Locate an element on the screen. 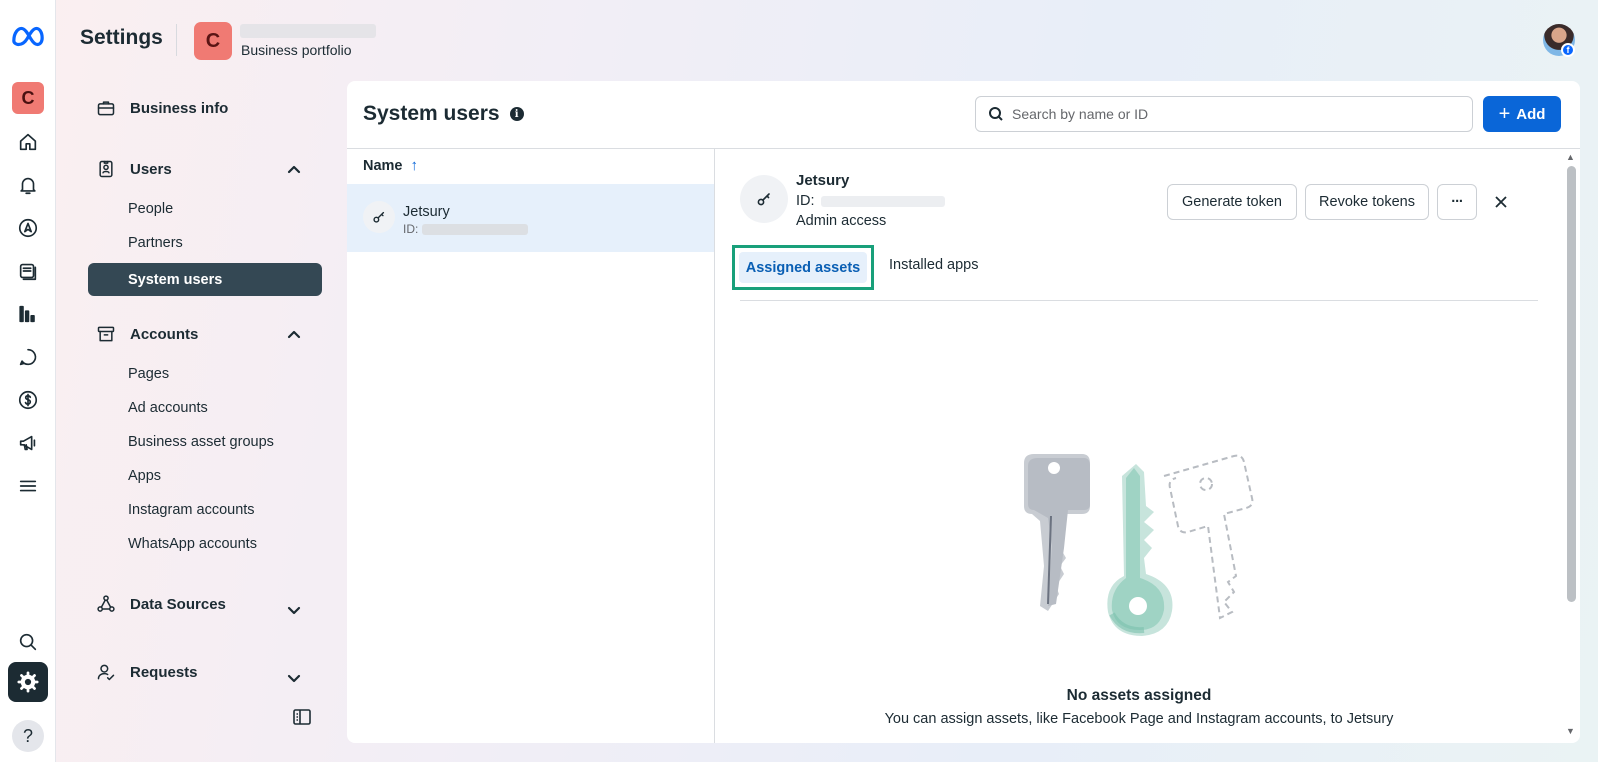 This screenshot has width=1598, height=762. help-glyph: ? is located at coordinates (27, 735).